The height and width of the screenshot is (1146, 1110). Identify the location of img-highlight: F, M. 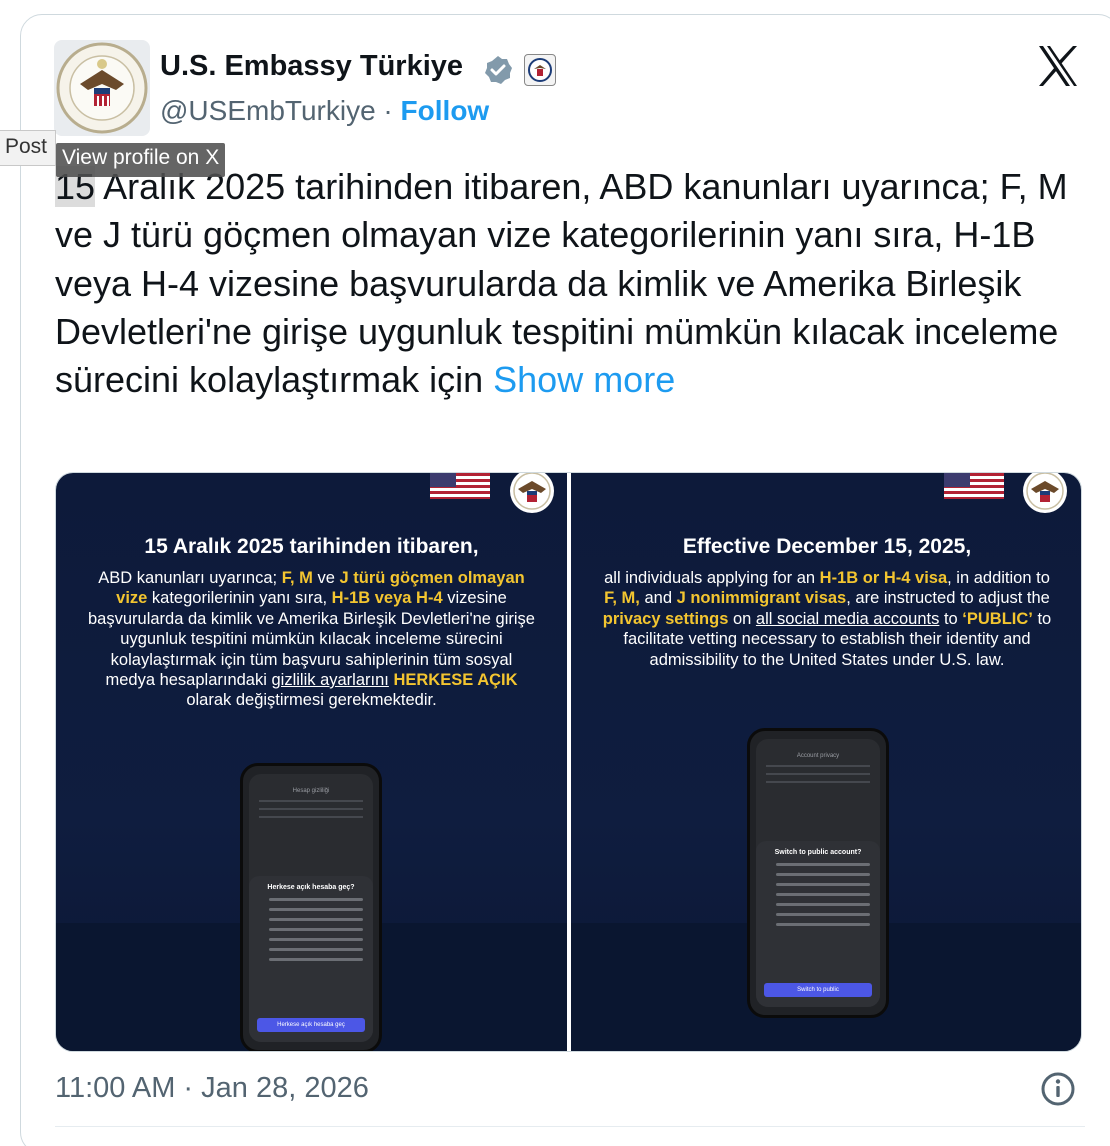
(297, 578).